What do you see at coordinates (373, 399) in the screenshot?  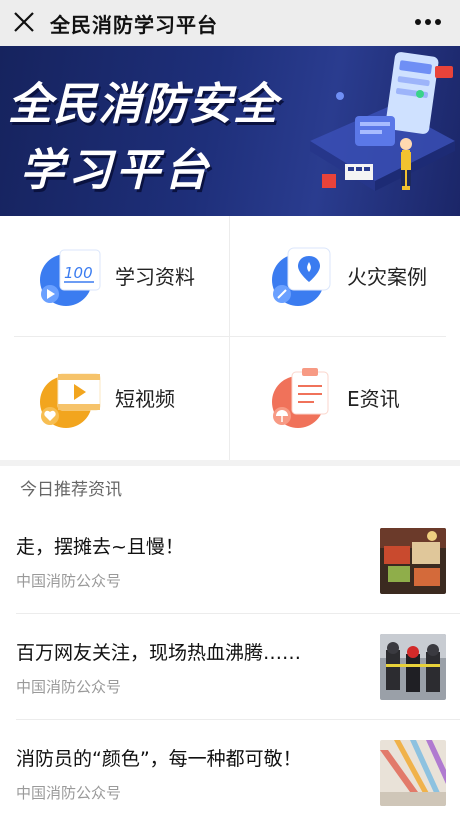 I see `menu-label-e-news: E资讯` at bounding box center [373, 399].